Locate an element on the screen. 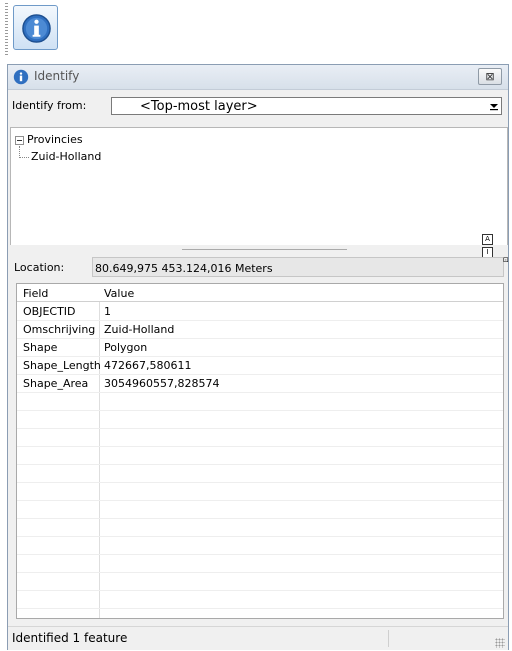 The image size is (512, 651). resize-grip is located at coordinates (500, 643).